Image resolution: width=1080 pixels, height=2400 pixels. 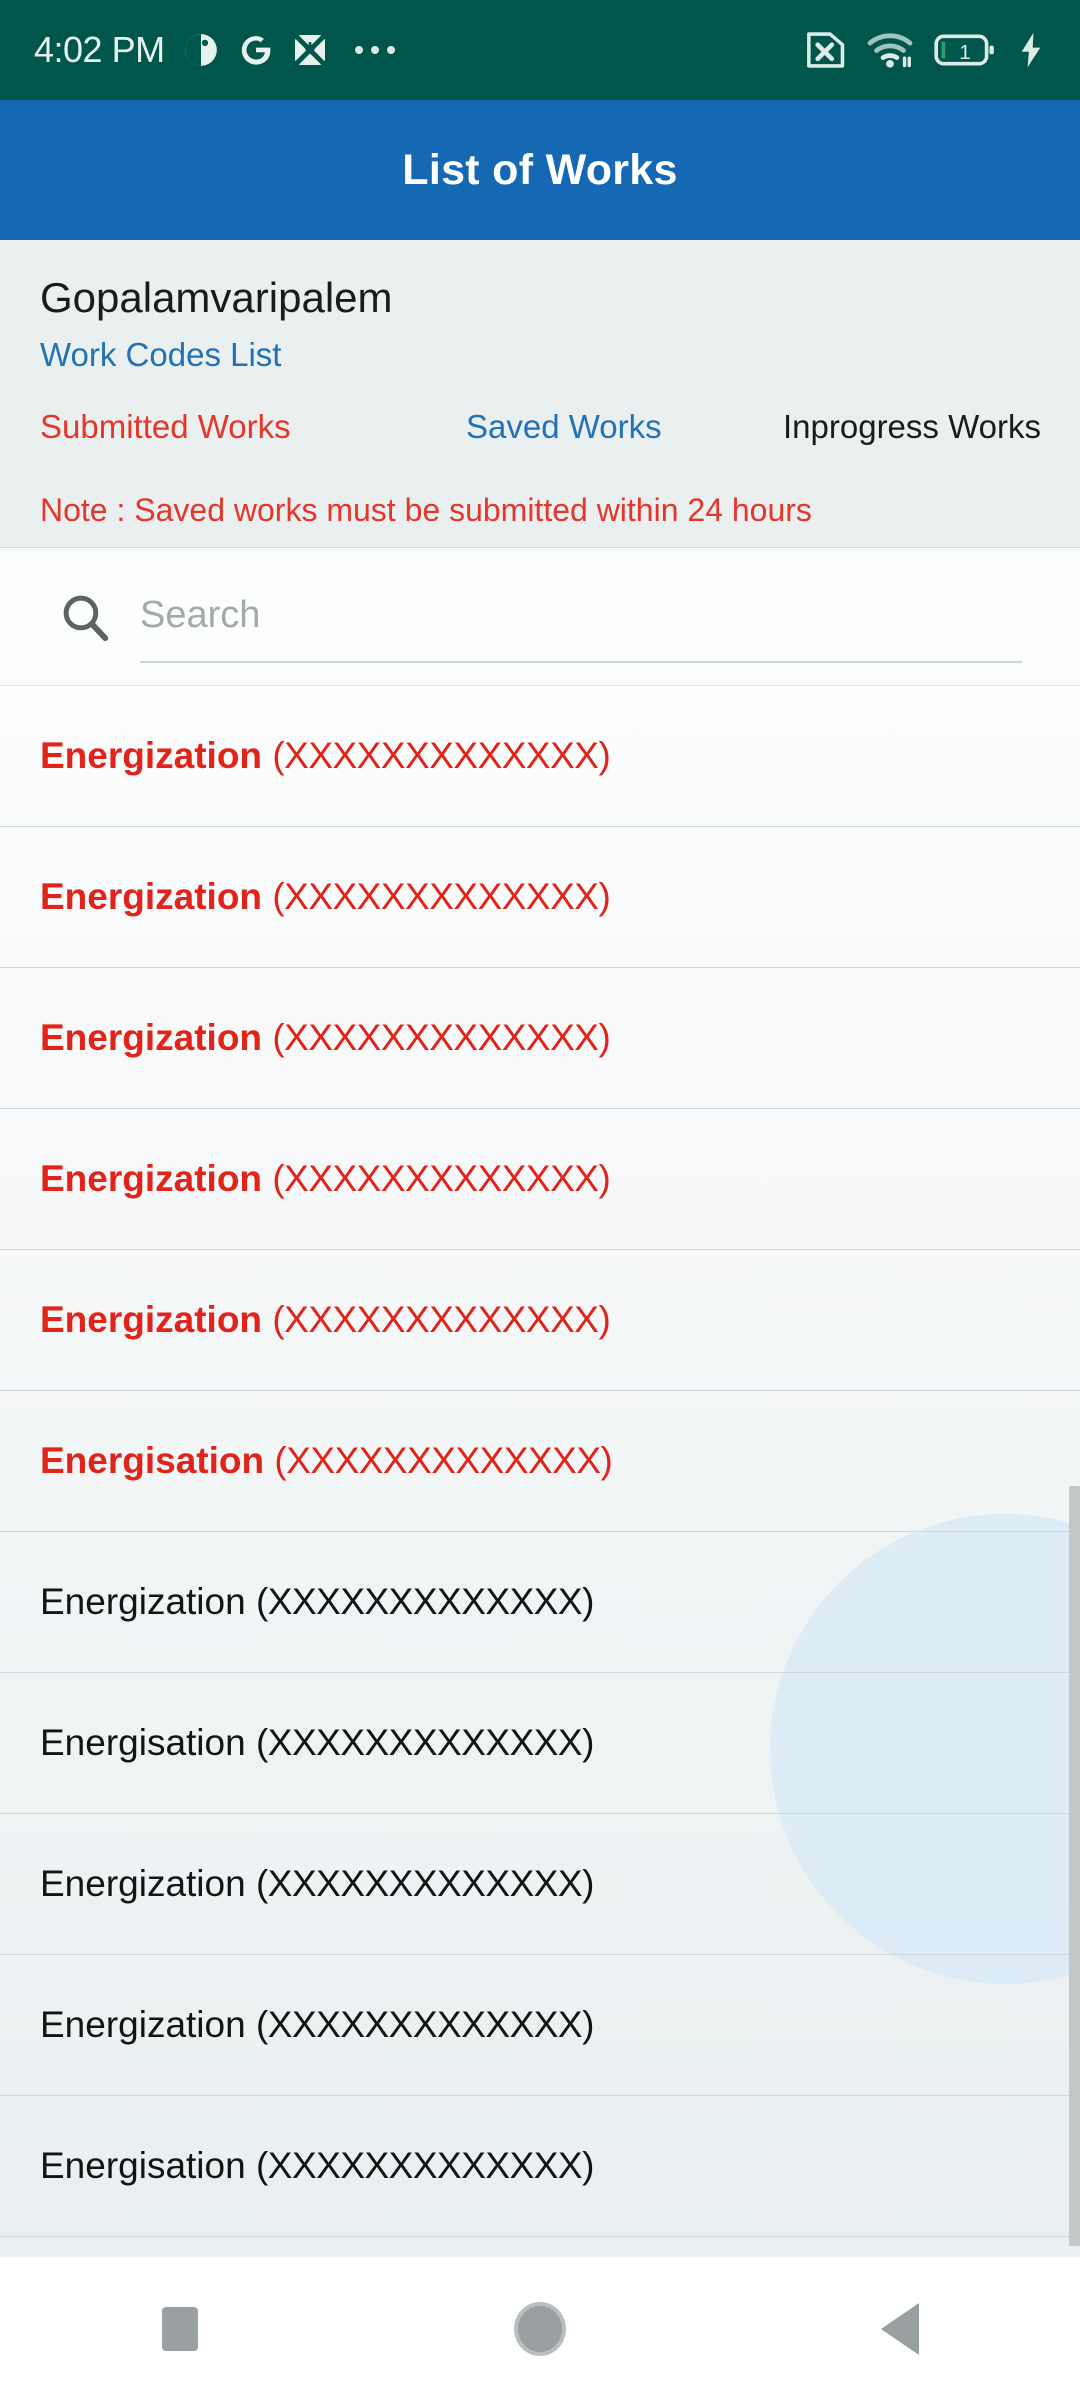 What do you see at coordinates (890, 50) in the screenshot?
I see `wifi-icon` at bounding box center [890, 50].